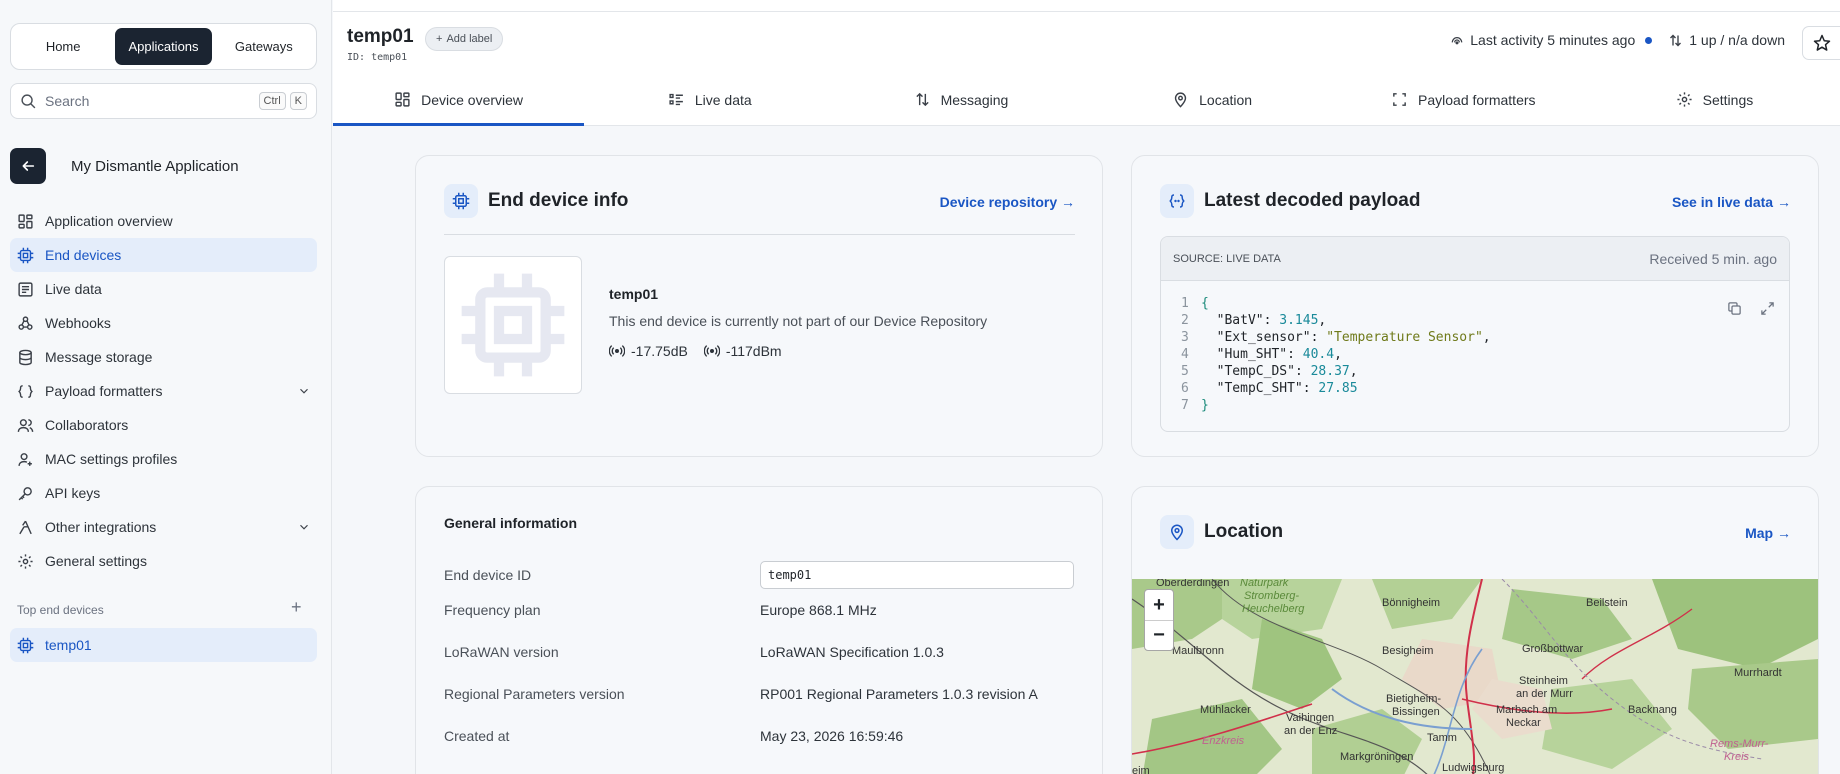 This screenshot has width=1840, height=774. I want to click on map-place-label: Heuchelberg, so click(1273, 609).